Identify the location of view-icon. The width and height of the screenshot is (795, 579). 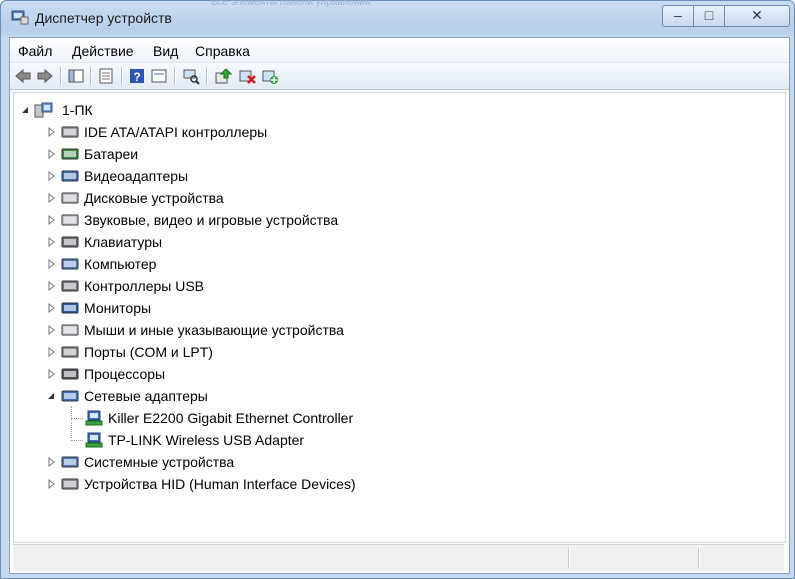
(159, 76).